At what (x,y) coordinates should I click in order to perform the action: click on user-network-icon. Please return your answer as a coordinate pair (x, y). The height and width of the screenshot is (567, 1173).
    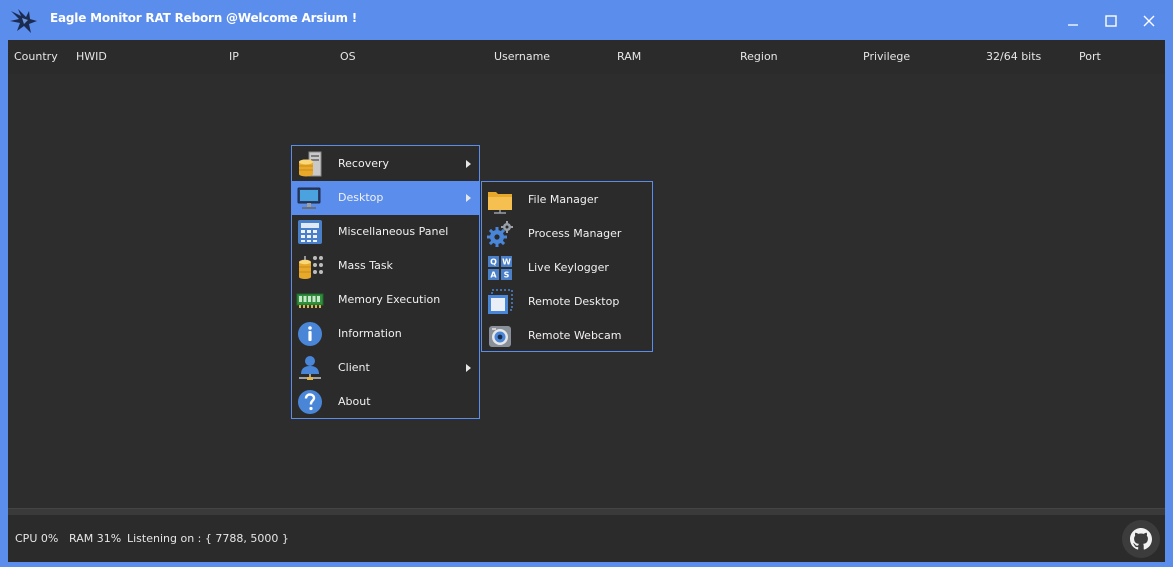
    Looking at the image, I should click on (310, 368).